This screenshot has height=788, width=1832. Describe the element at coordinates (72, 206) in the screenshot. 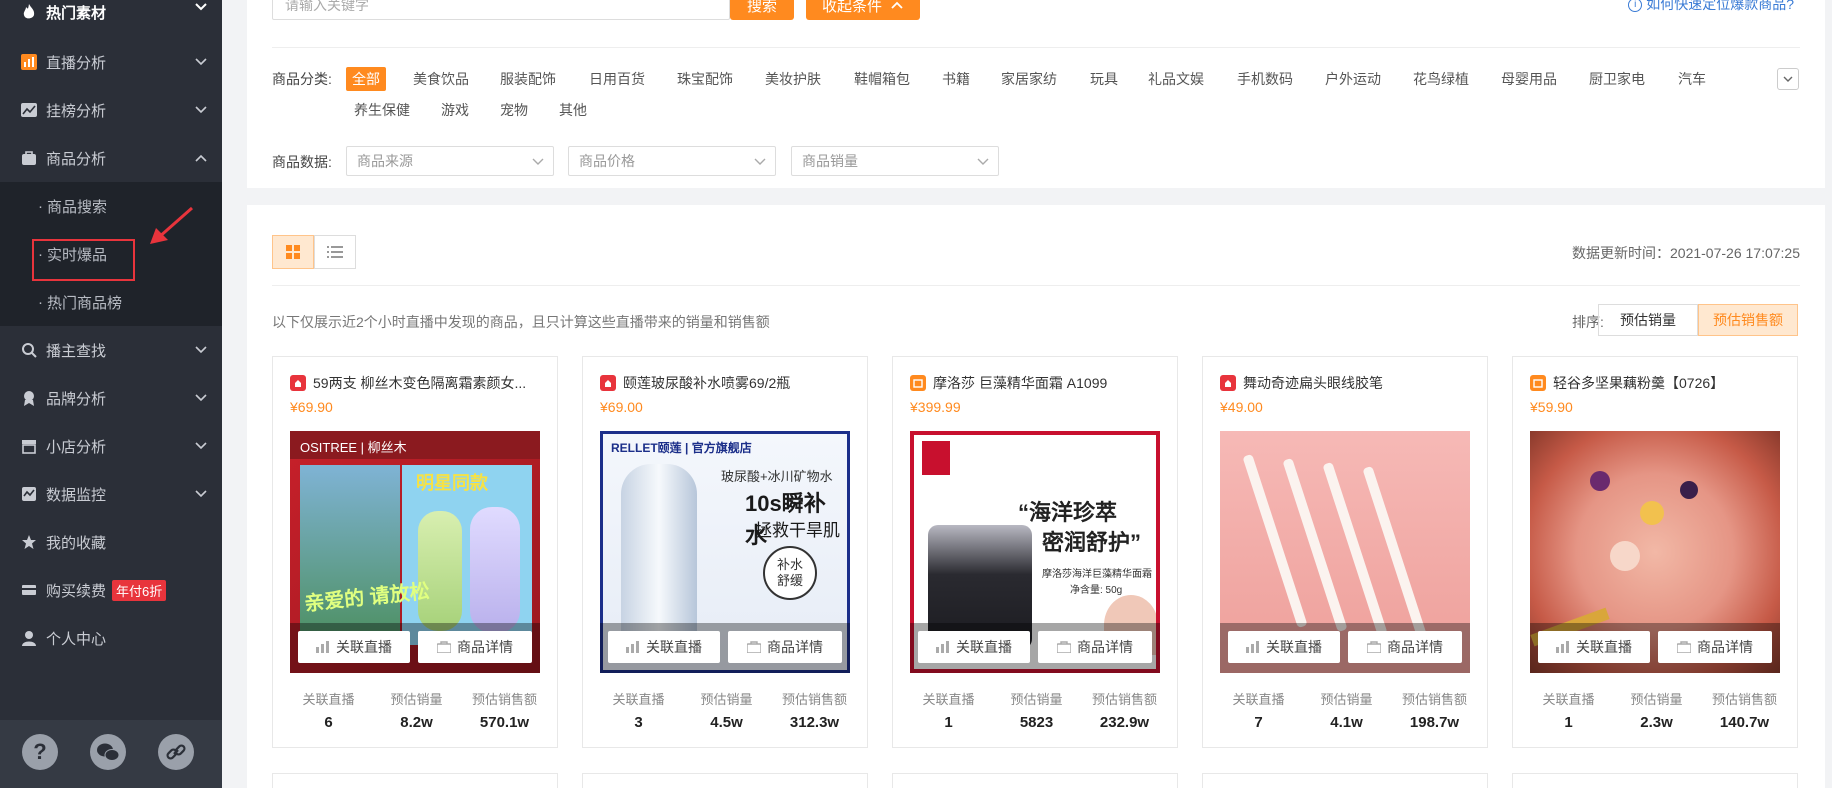

I see `sub-item-product-search: · 商品搜索` at that location.